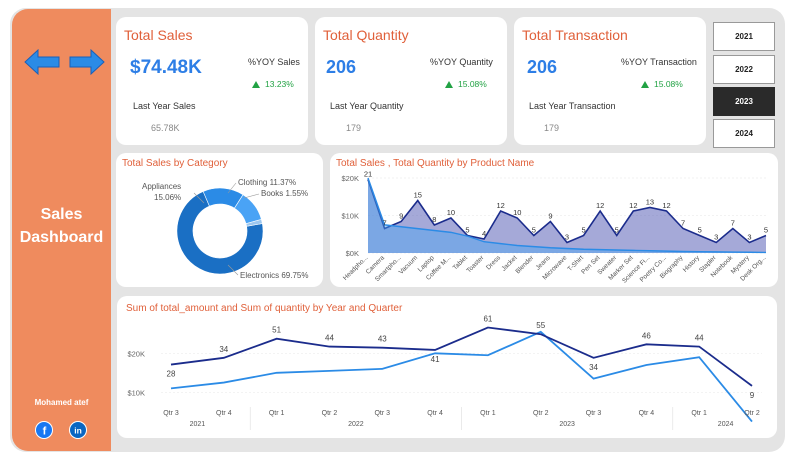 The image size is (800, 463). What do you see at coordinates (366, 35) in the screenshot?
I see `kpi-title: Total Quantity` at bounding box center [366, 35].